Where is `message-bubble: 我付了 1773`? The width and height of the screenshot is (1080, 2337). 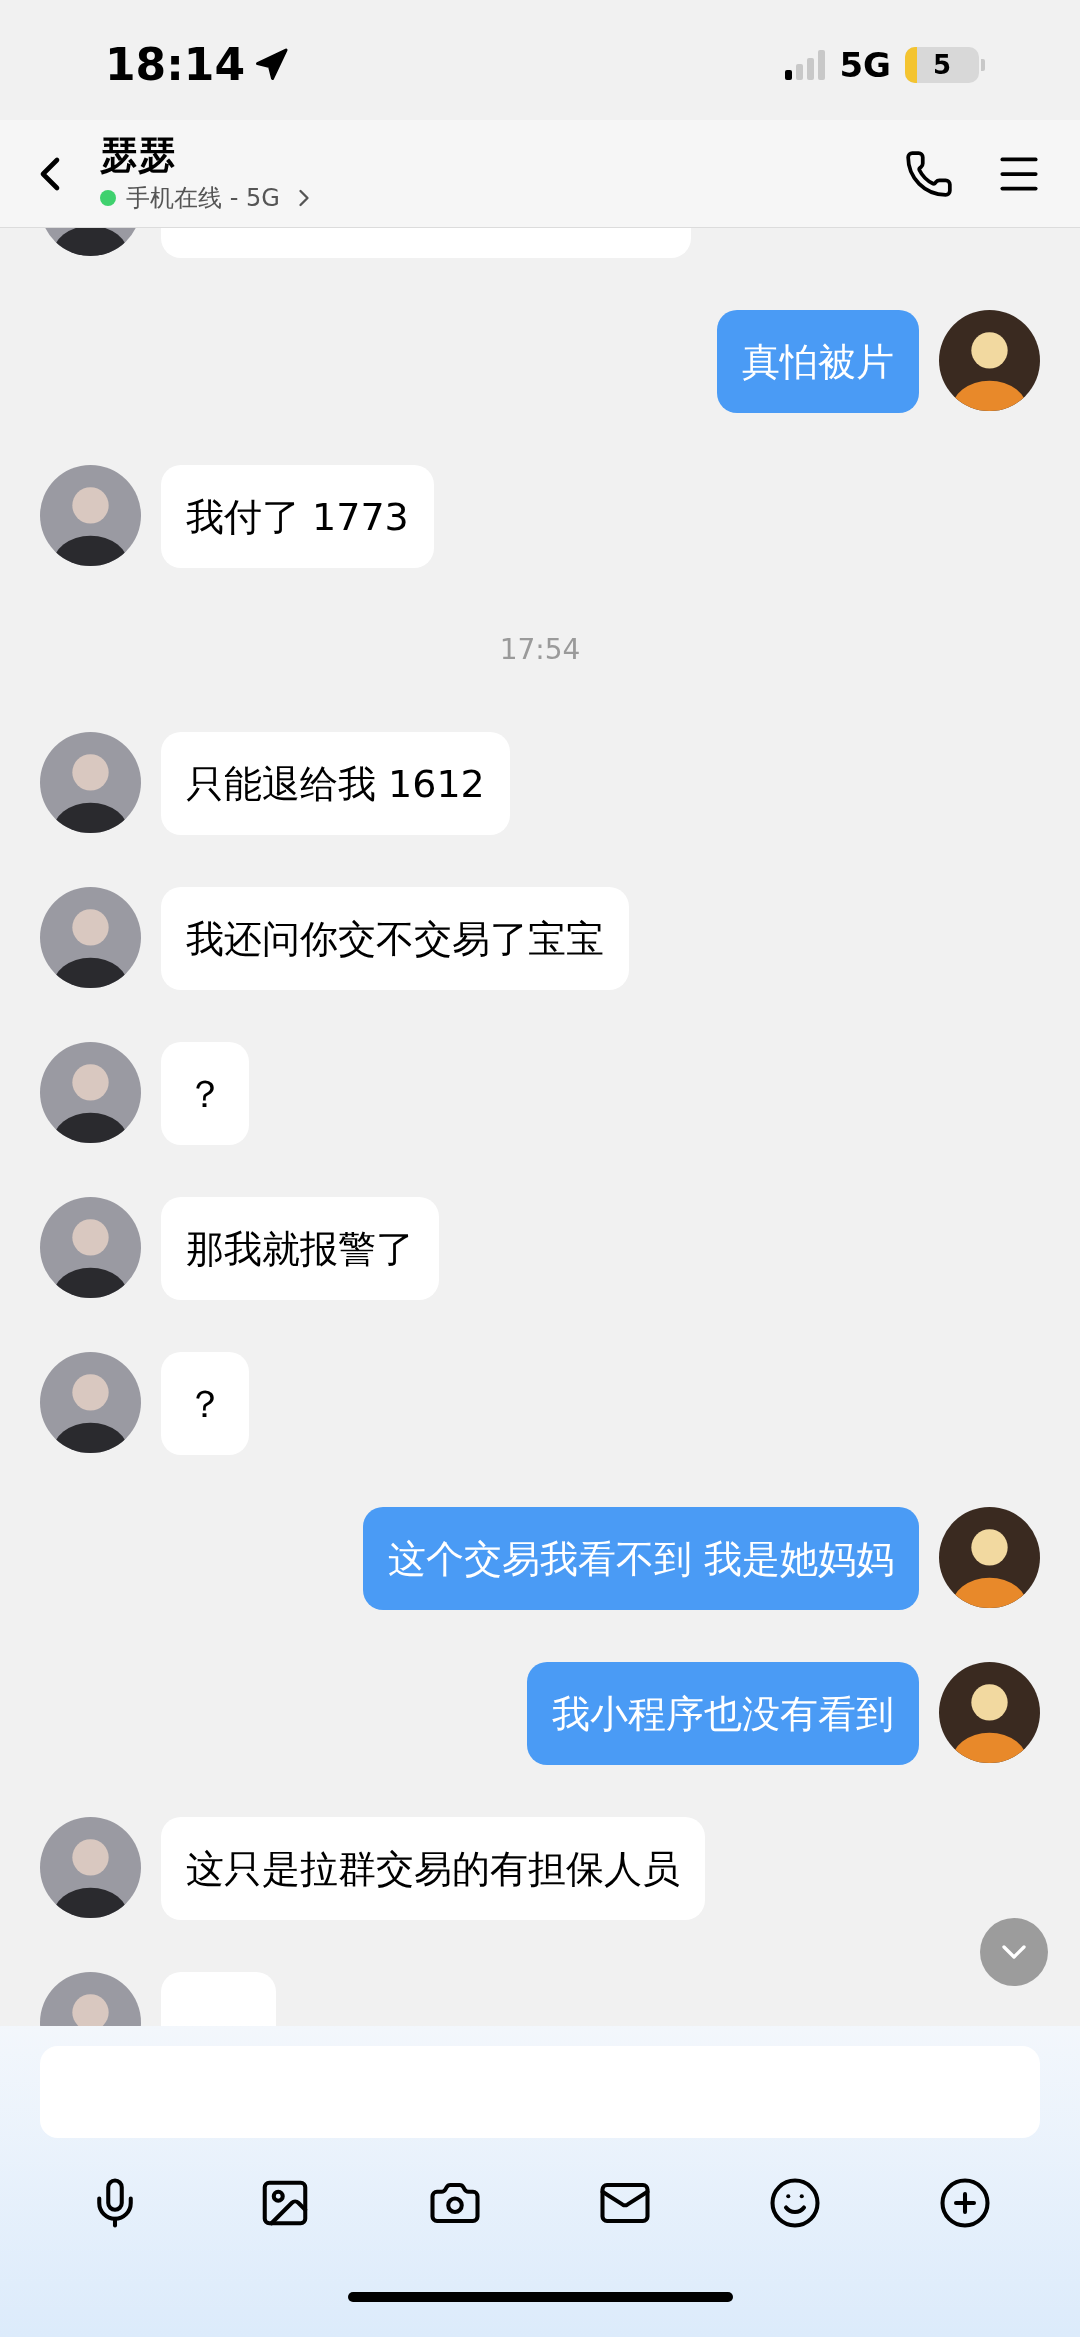
message-bubble: 我付了 1773 is located at coordinates (297, 516).